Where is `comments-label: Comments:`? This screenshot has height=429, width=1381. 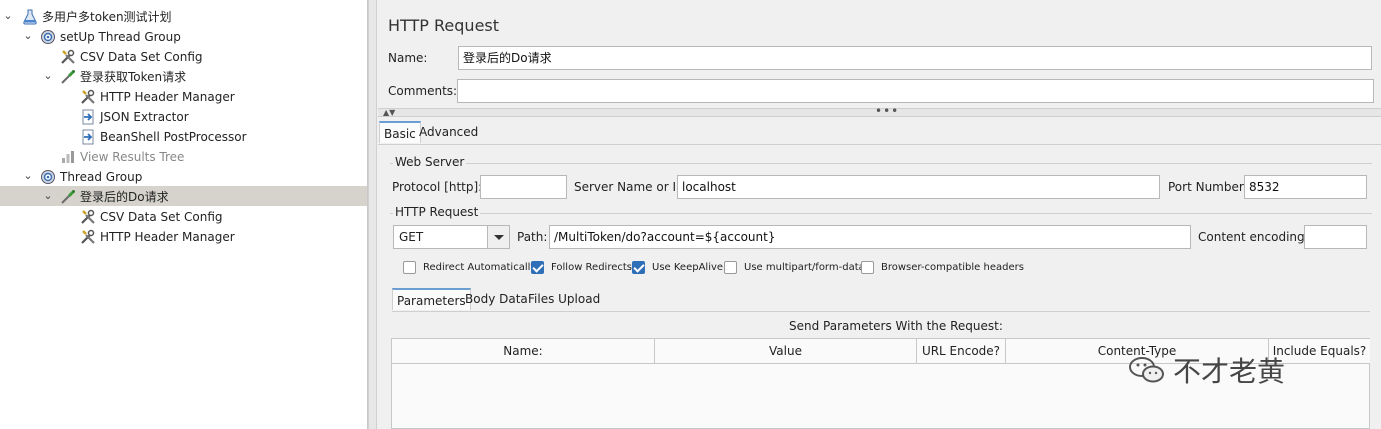 comments-label: Comments: is located at coordinates (423, 91).